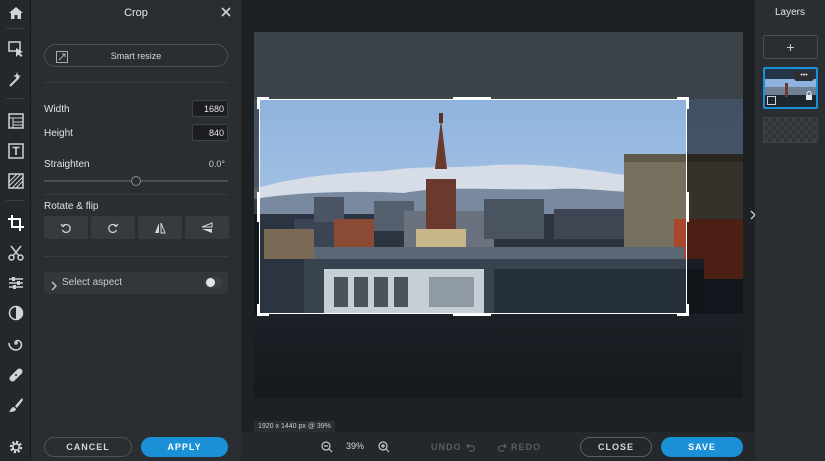 The image size is (825, 461). I want to click on flip-horizontal-icon, so click(160, 227).